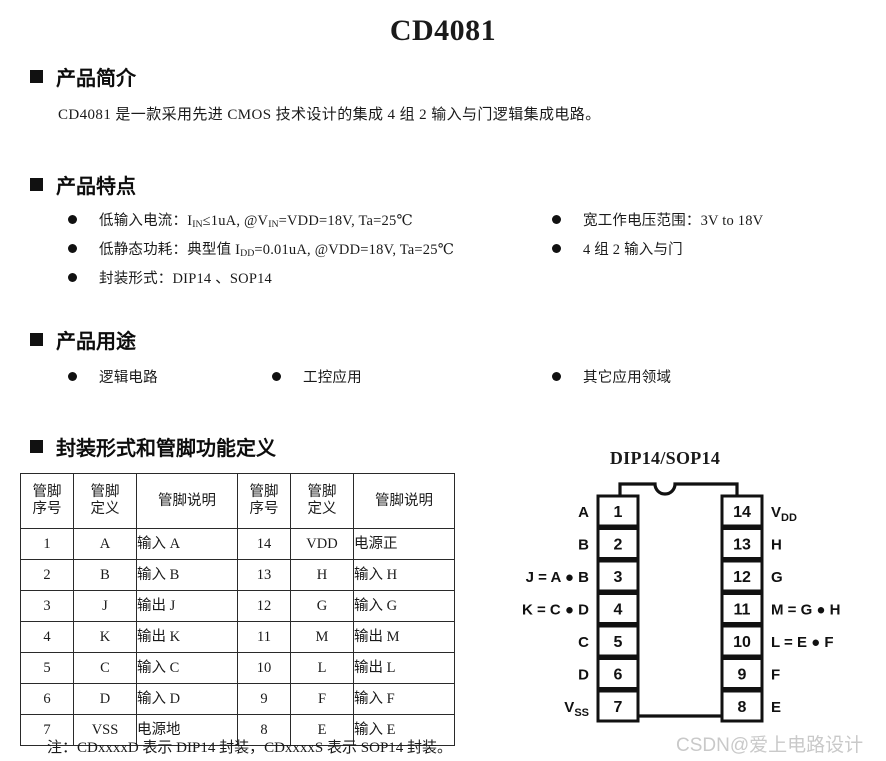  Describe the element at coordinates (627, 378) in the screenshot. I see `application-text: 其它应用领域` at that location.